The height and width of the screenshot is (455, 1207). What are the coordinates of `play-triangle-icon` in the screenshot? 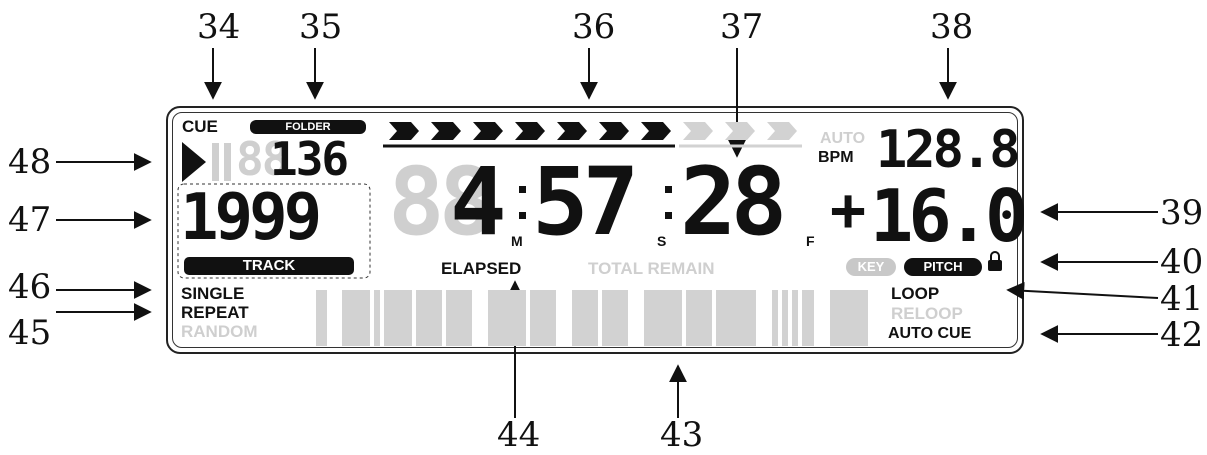 It's located at (194, 162).